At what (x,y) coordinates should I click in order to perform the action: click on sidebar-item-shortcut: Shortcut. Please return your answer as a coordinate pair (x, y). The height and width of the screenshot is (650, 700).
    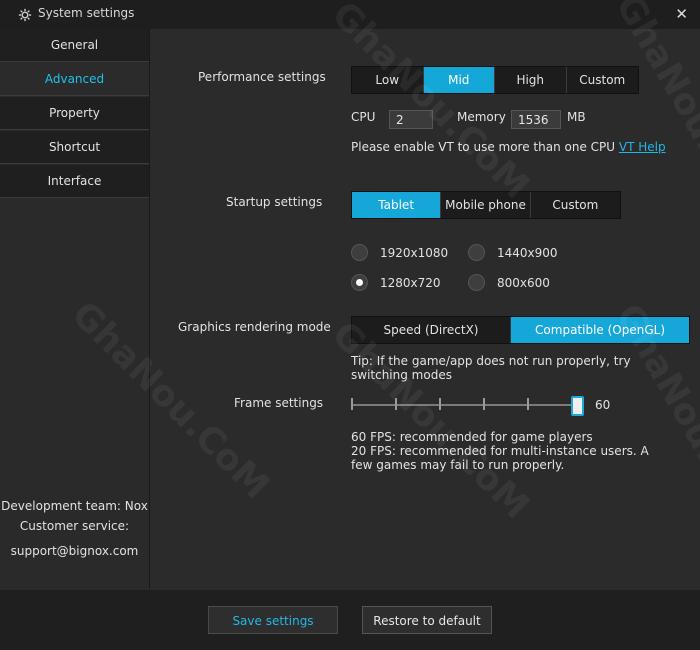
    Looking at the image, I should click on (74, 147).